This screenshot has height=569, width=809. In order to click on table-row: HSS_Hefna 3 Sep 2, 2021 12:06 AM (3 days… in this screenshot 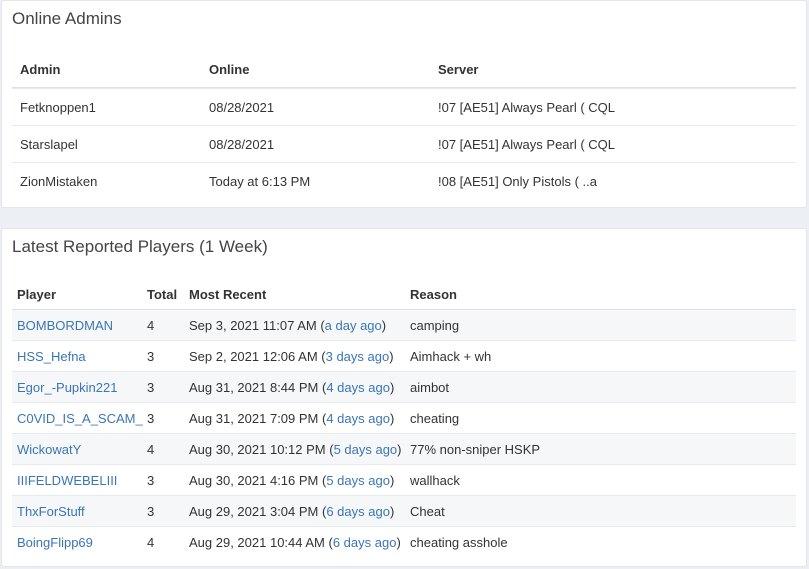, I will do `click(404, 356)`.